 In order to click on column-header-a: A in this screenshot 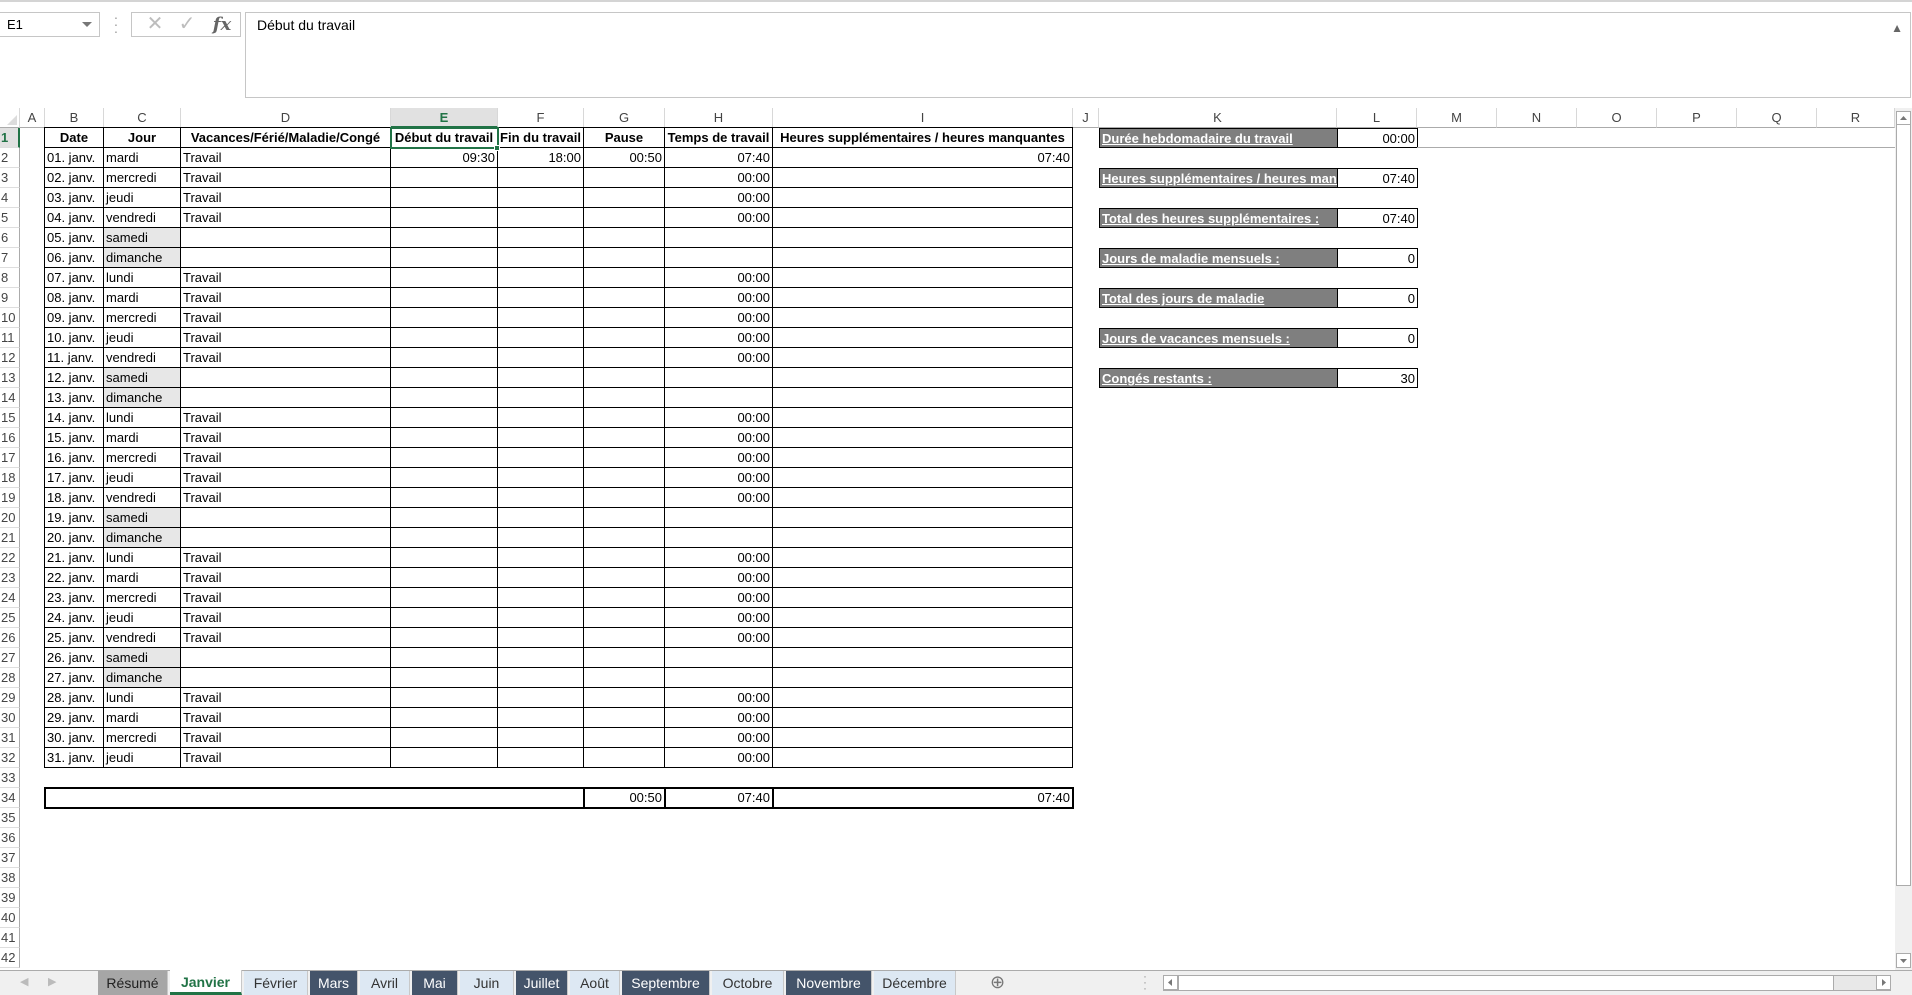, I will do `click(32, 118)`.